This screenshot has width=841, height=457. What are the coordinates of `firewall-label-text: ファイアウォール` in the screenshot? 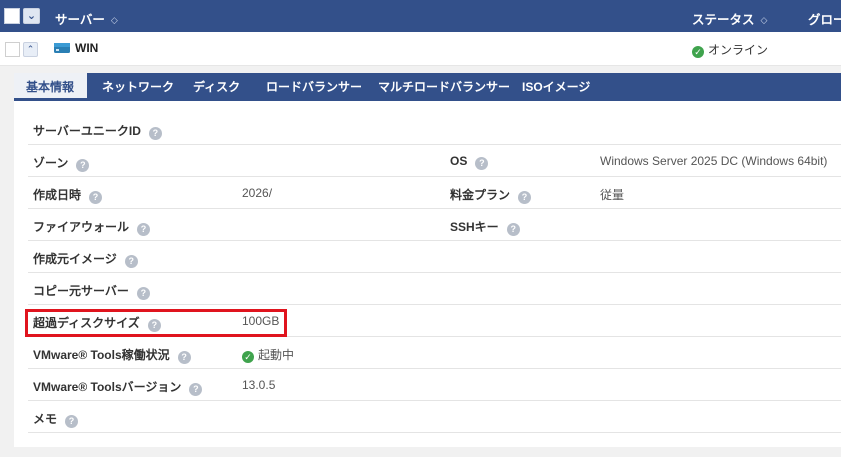 It's located at (81, 227).